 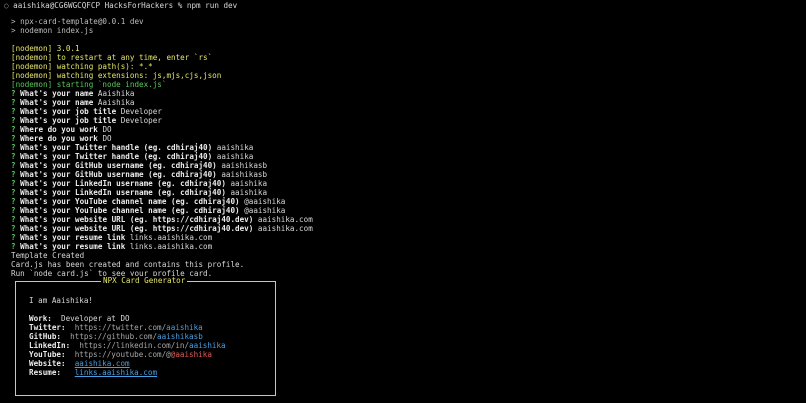 I want to click on card-youtube-url: https://youtube.com/@@aaishika, so click(x=143, y=354).